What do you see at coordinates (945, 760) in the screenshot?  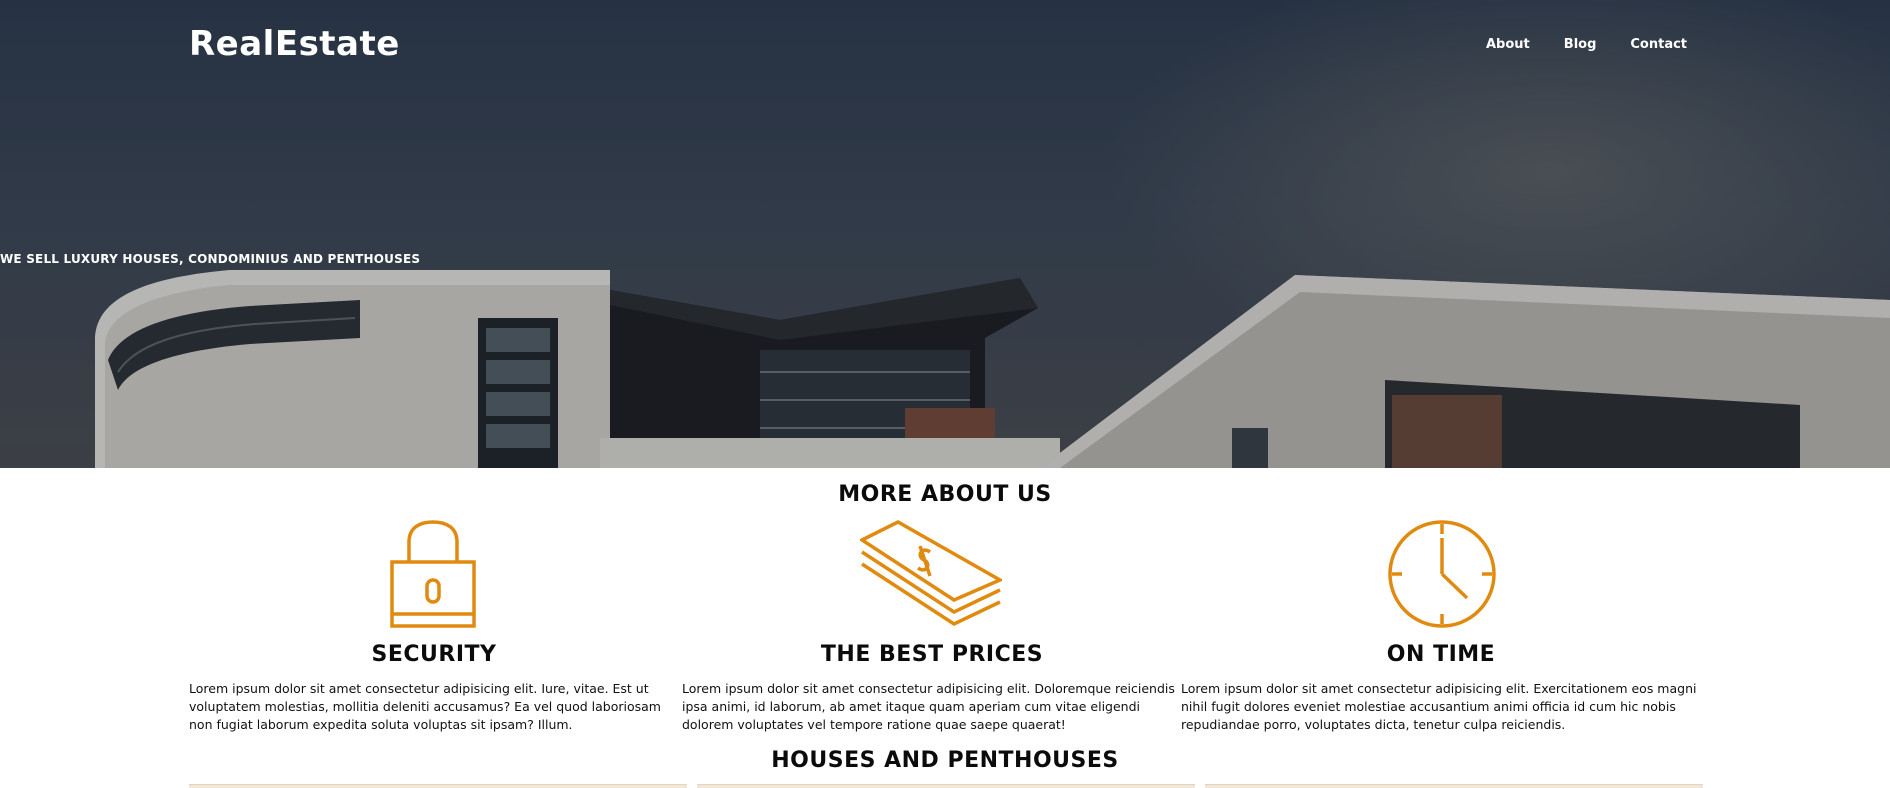 I see `section-title-houses: HOUSES AND PENTHOUSES` at bounding box center [945, 760].